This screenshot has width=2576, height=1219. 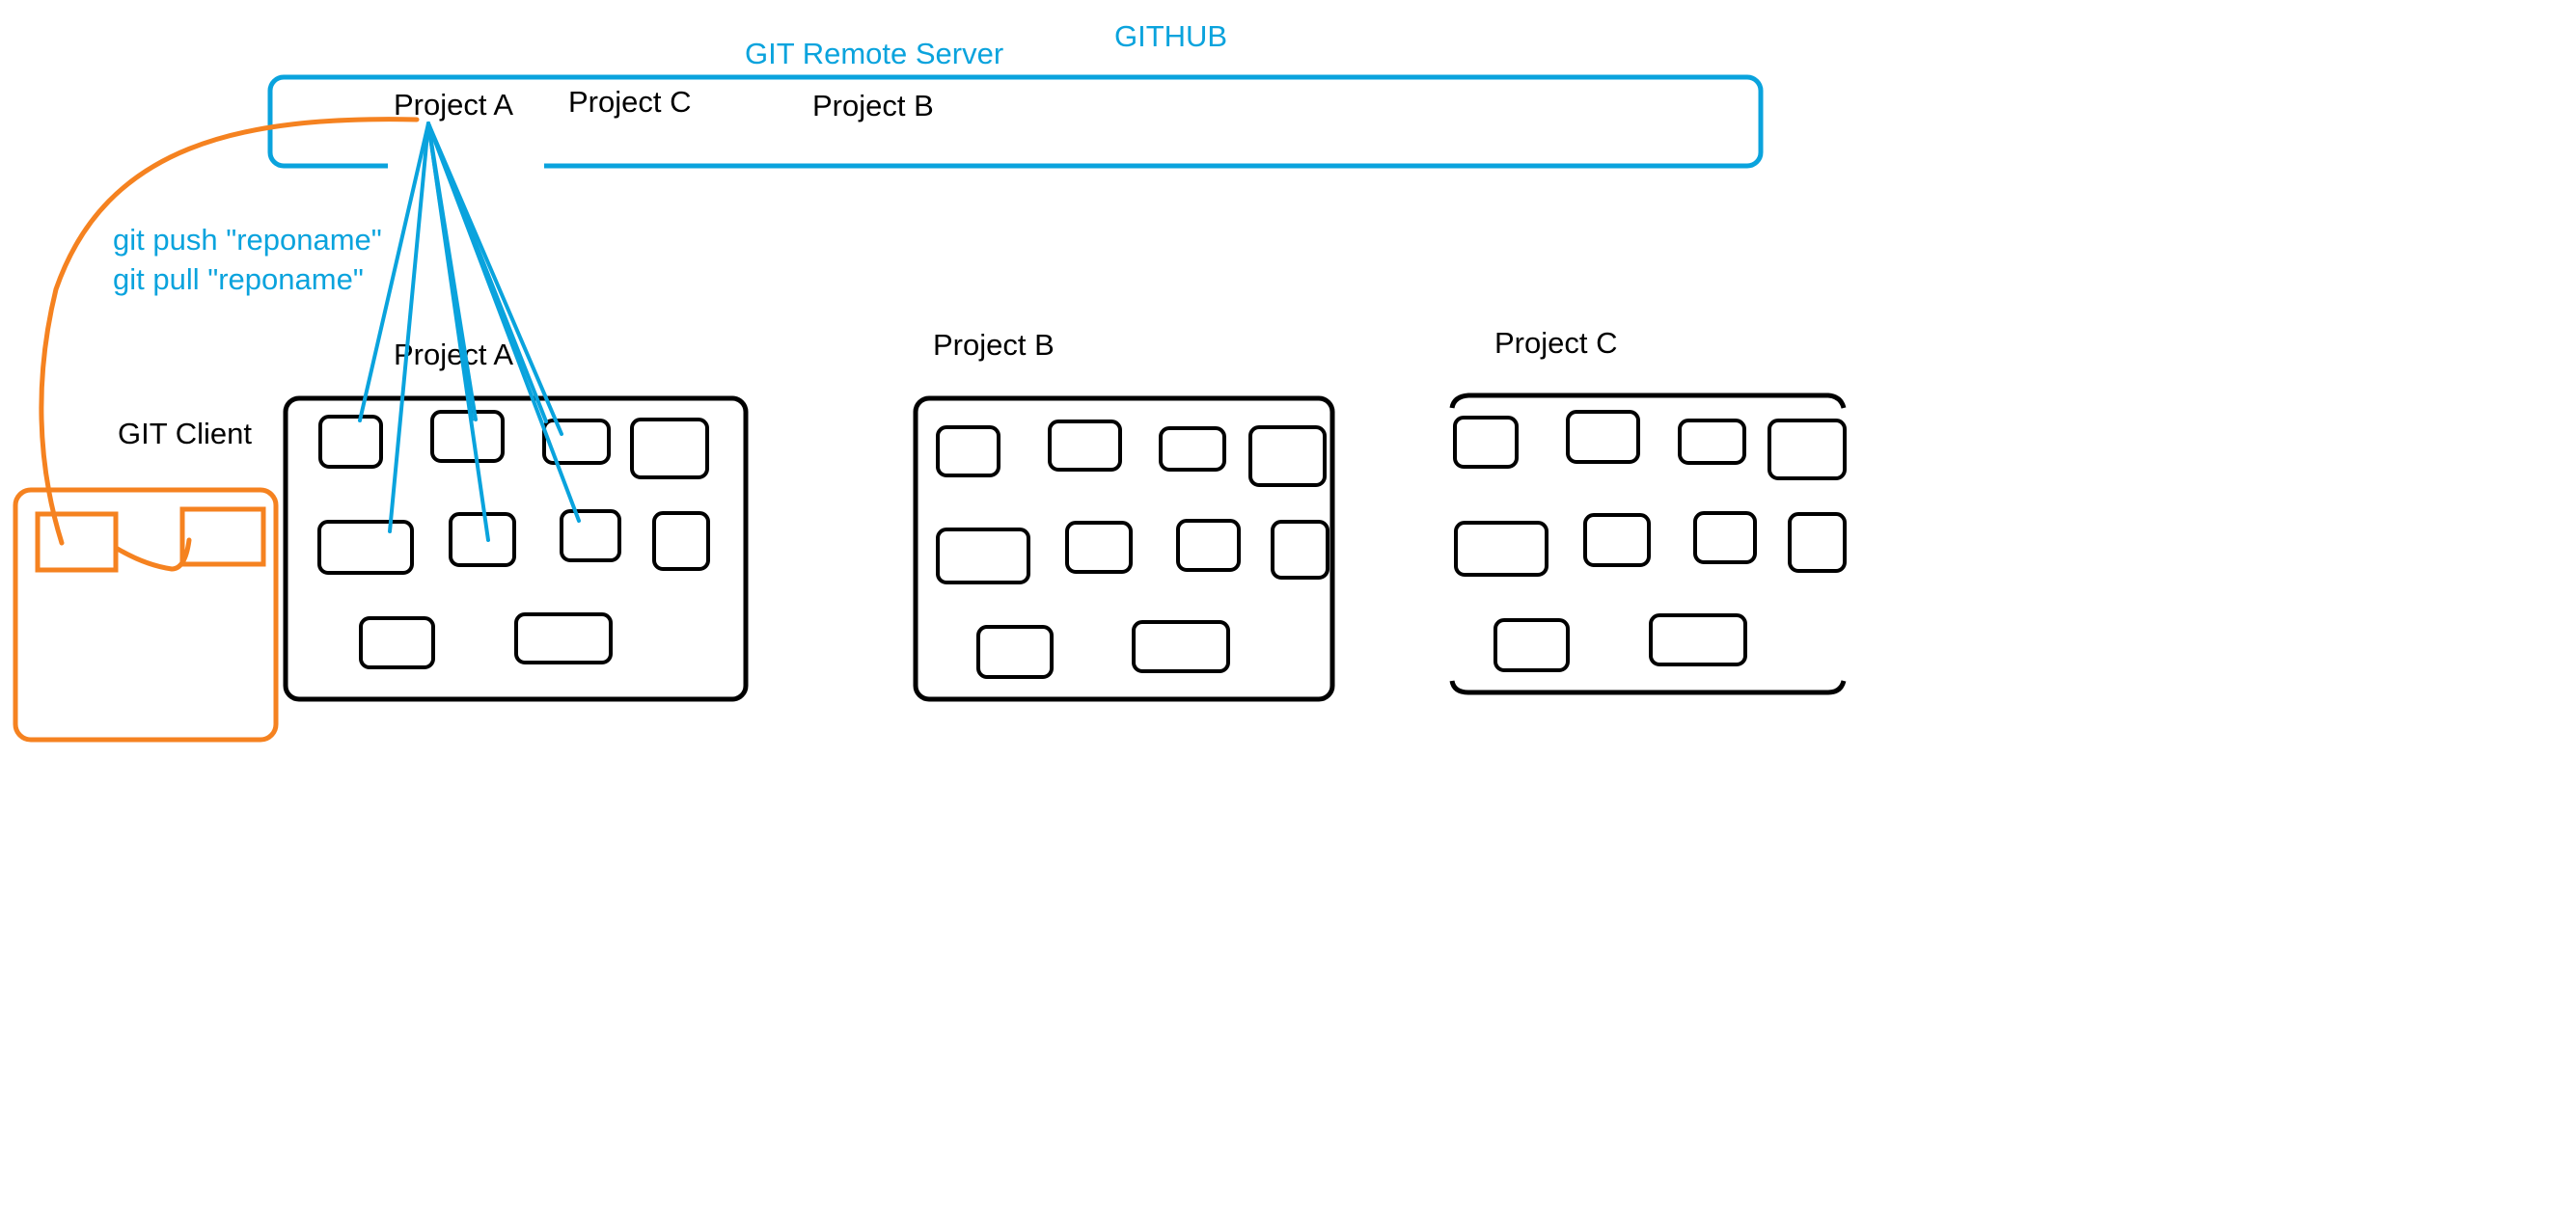 What do you see at coordinates (152, 554) in the screenshot?
I see `client-link-line` at bounding box center [152, 554].